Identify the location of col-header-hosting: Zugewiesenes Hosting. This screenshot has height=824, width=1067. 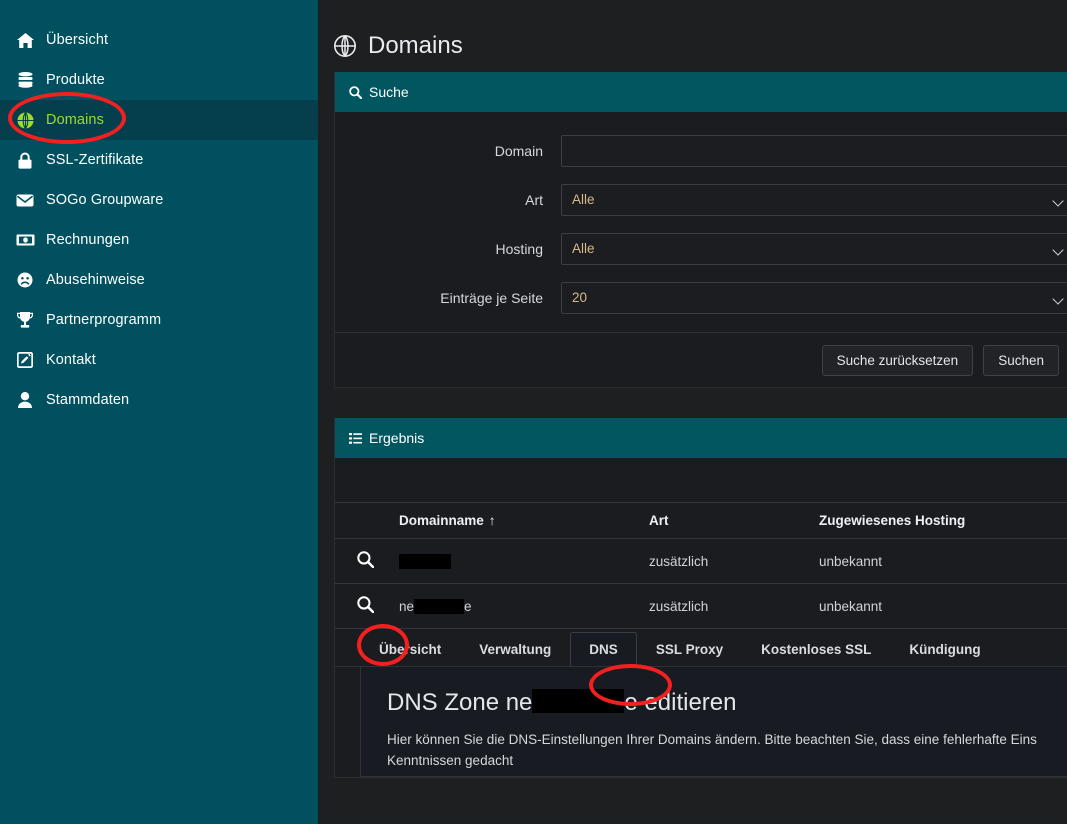
(943, 520).